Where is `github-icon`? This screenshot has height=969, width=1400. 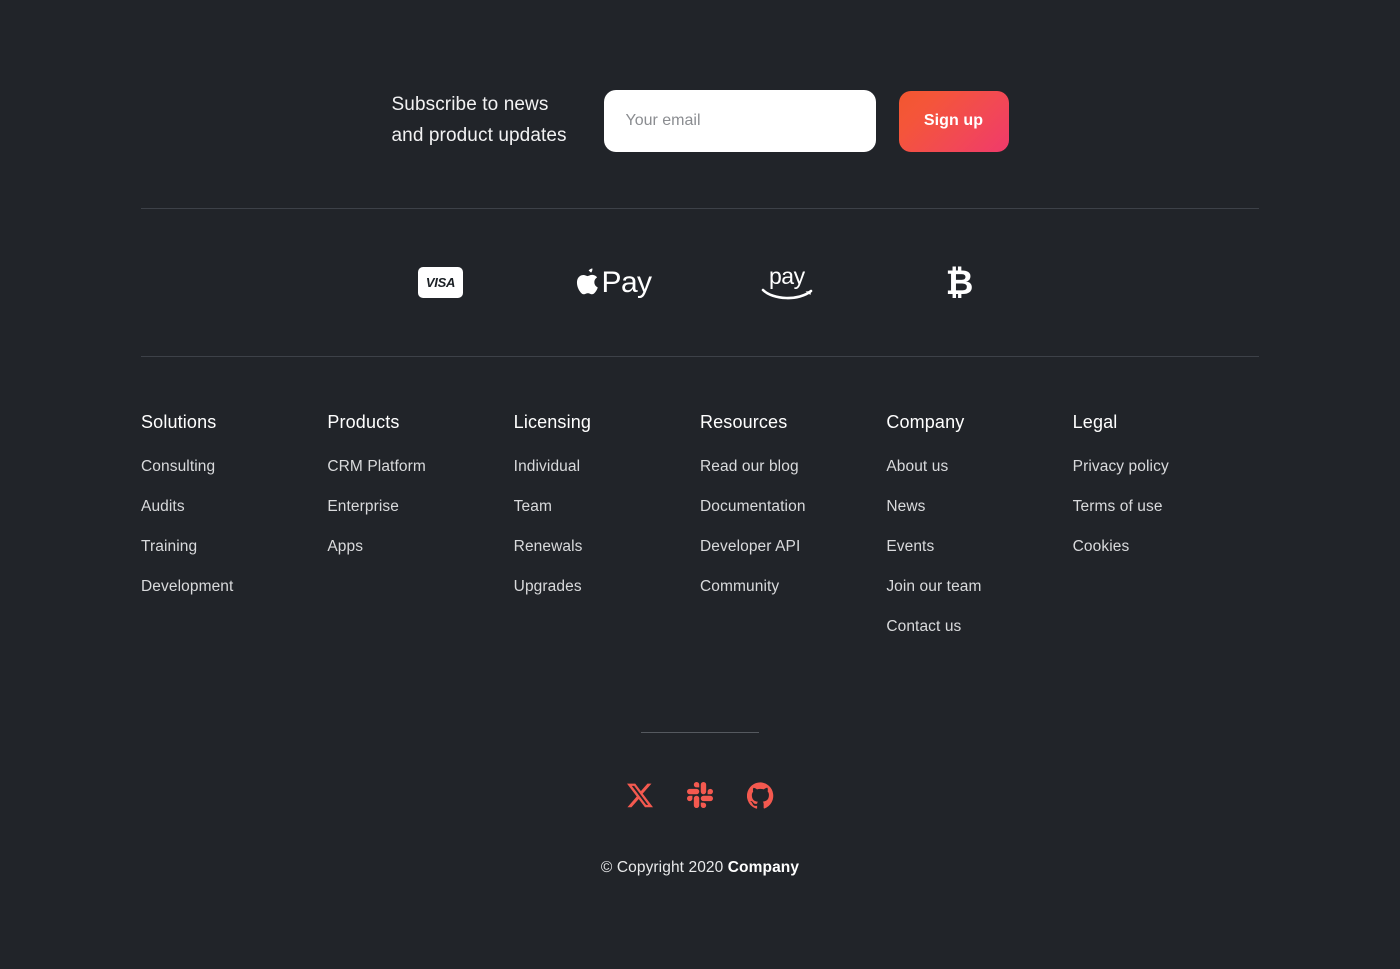 github-icon is located at coordinates (759, 795).